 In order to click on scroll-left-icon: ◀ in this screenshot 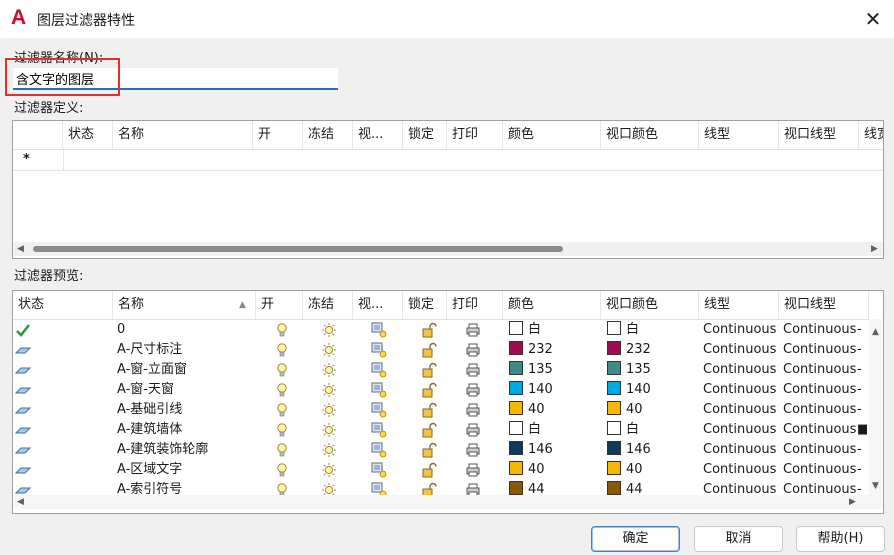, I will do `click(20, 249)`.